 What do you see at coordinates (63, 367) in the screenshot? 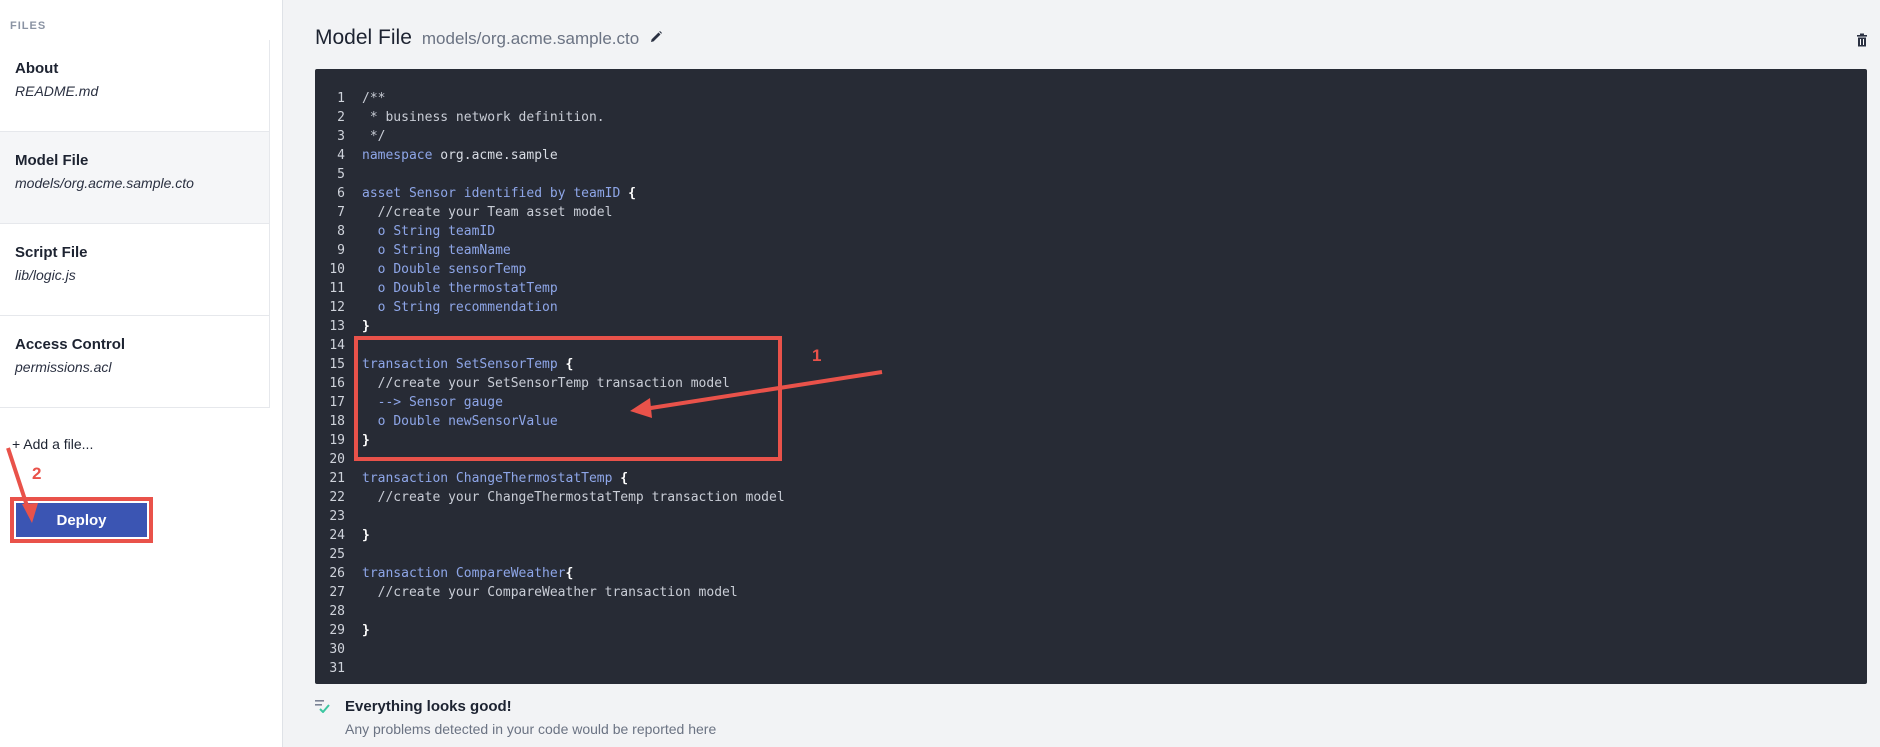
I see `file-path: permissions.acl` at bounding box center [63, 367].